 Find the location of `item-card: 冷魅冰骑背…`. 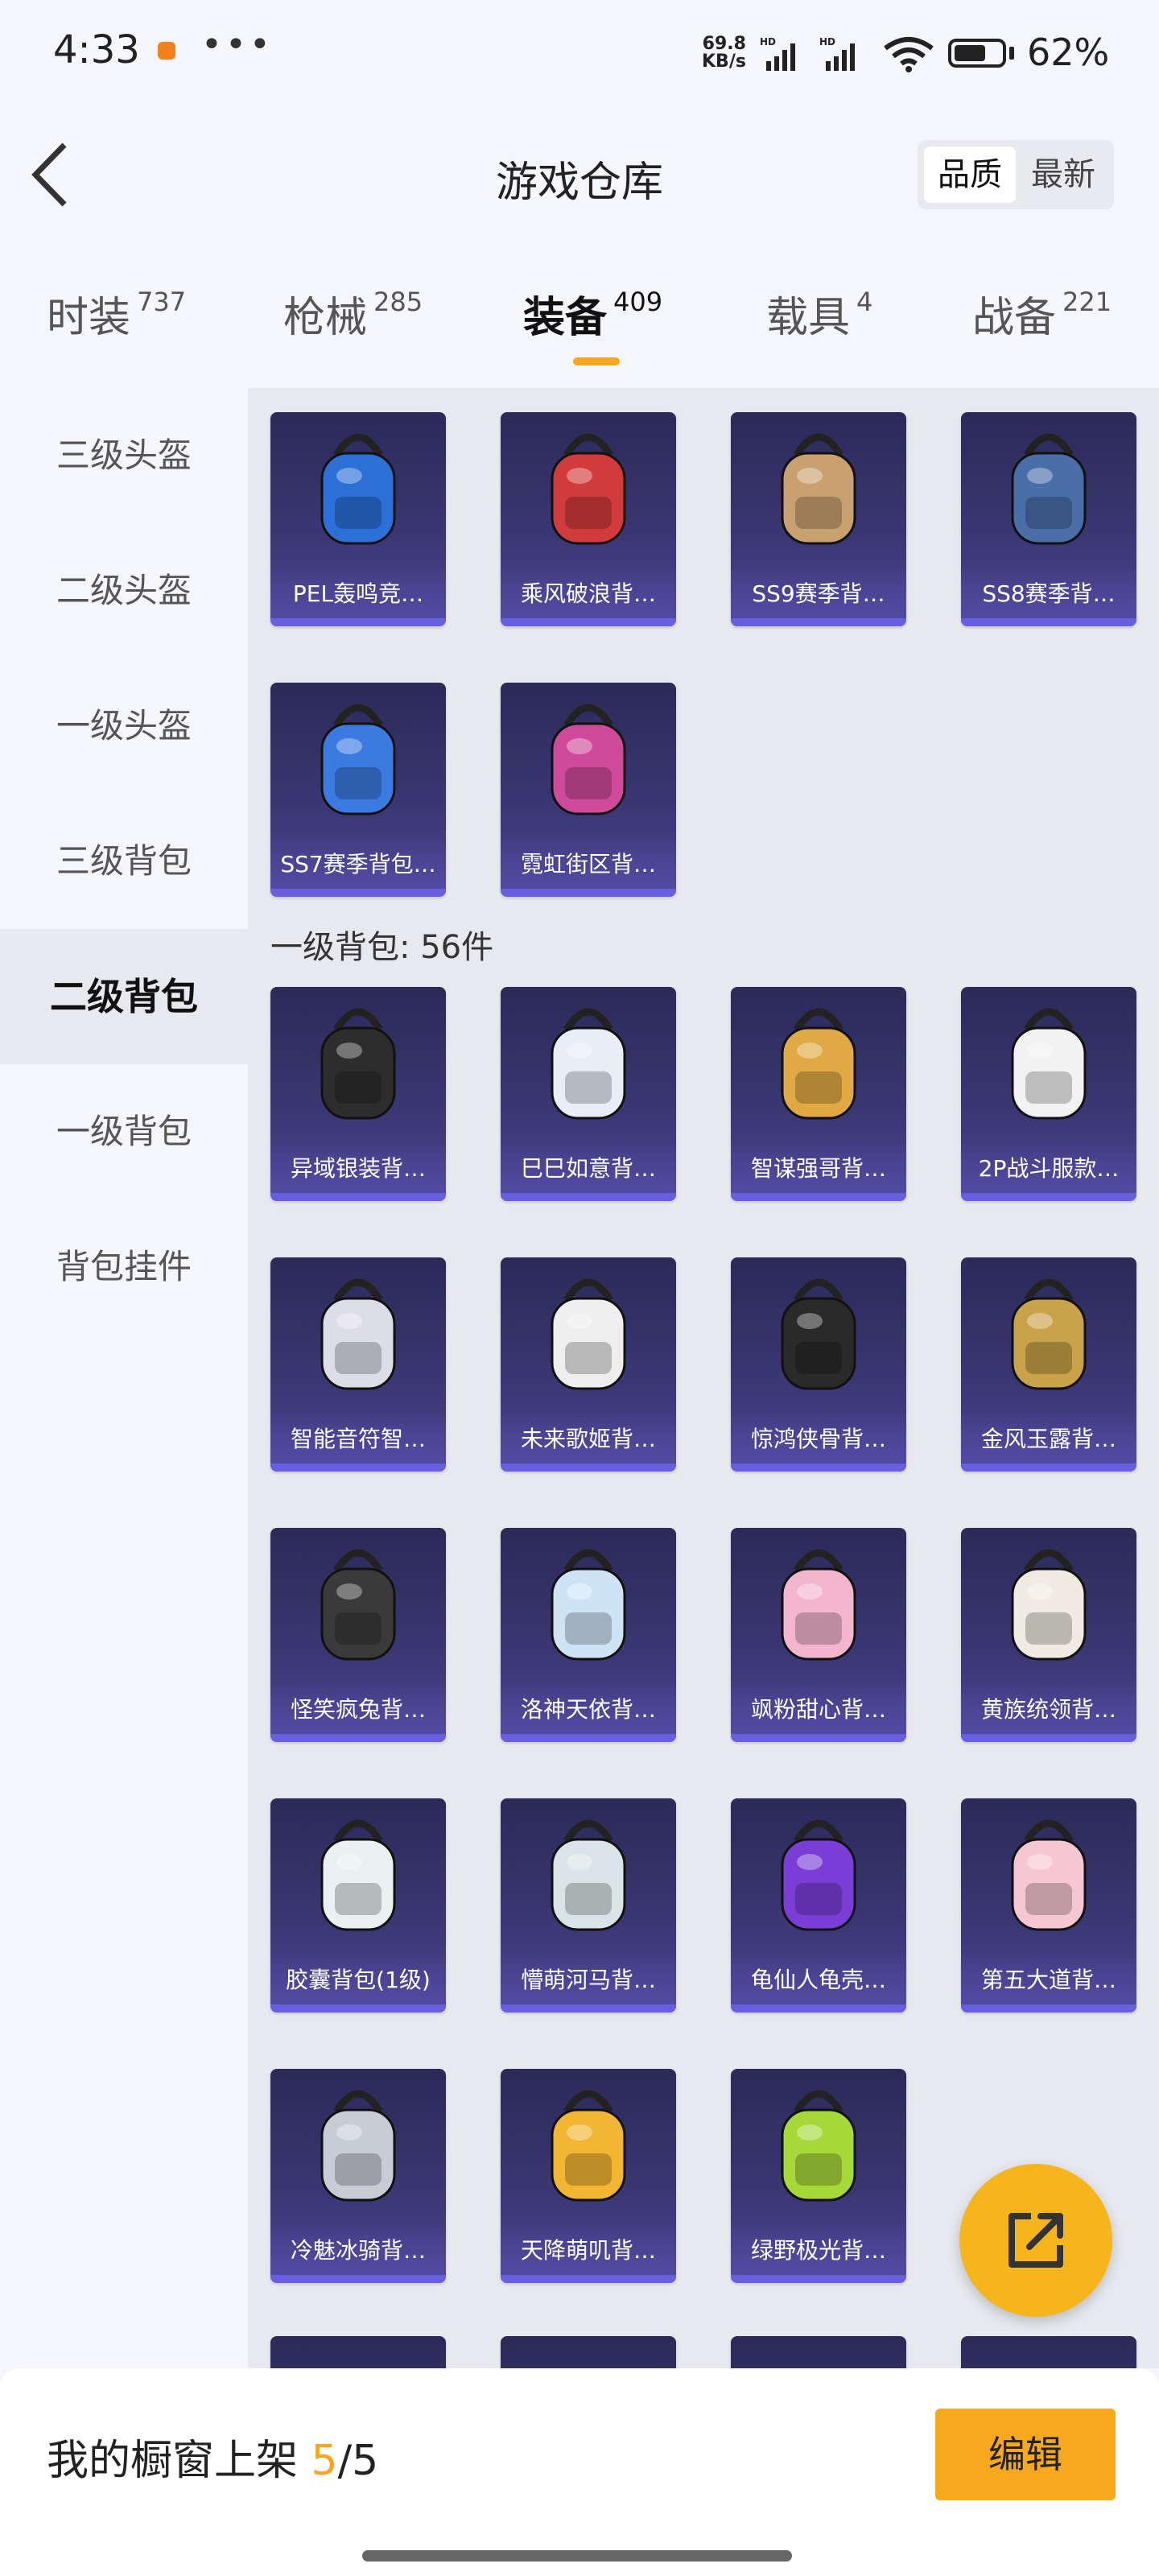

item-card: 冷魅冰骑背… is located at coordinates (358, 2176).